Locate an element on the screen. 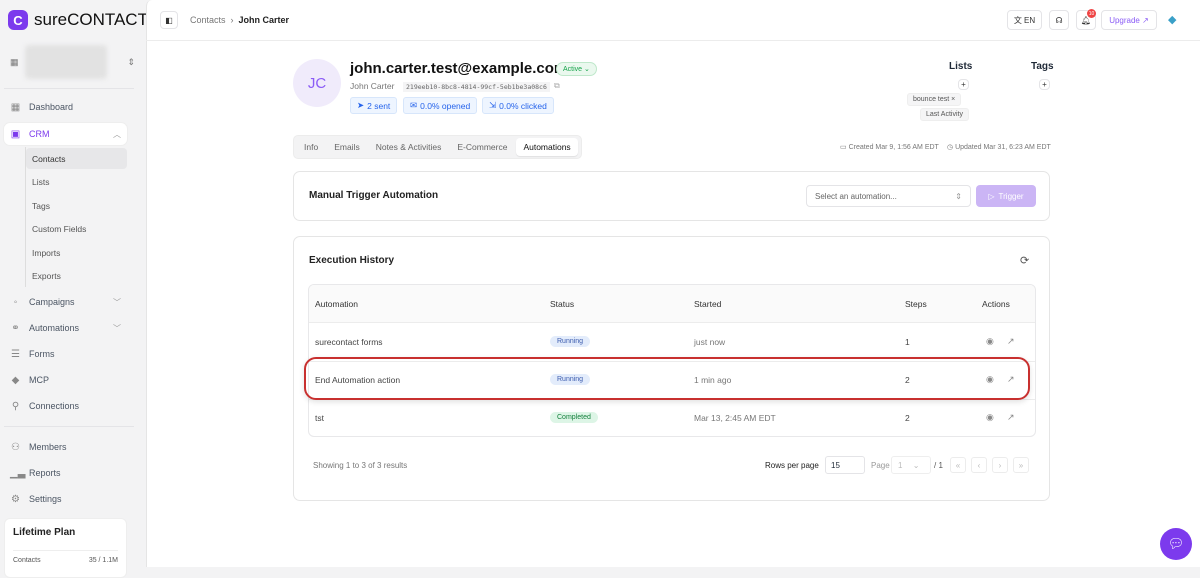 The height and width of the screenshot is (578, 1200). sidebar-toggle-button: ◧ is located at coordinates (169, 20).